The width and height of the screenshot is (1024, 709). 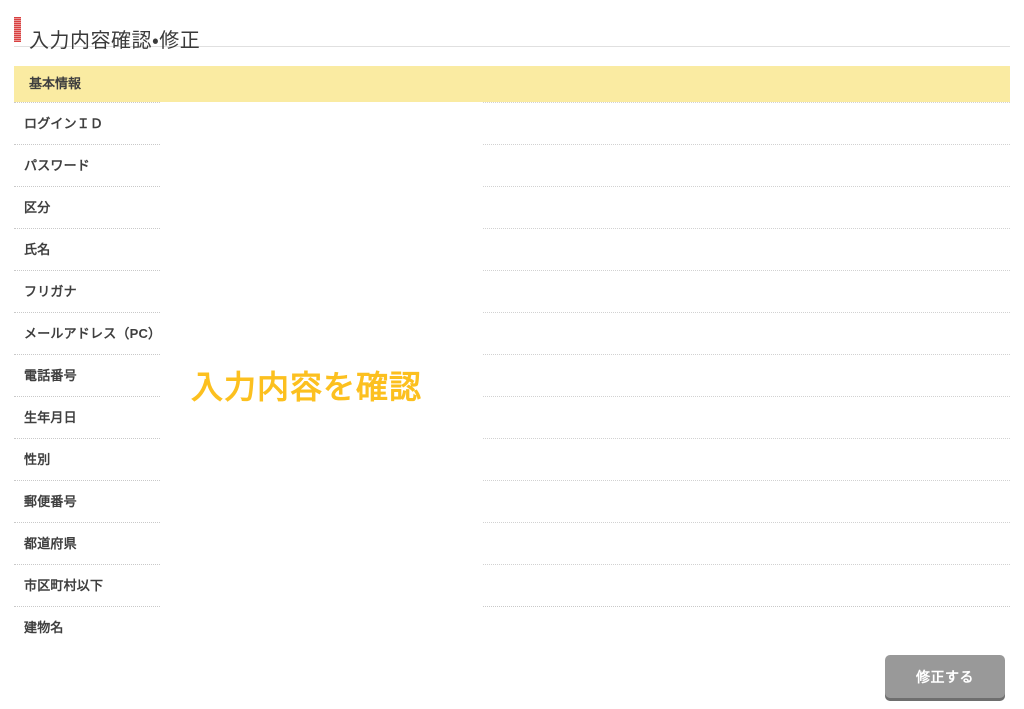 I want to click on field-value-name, so click(x=746, y=249).